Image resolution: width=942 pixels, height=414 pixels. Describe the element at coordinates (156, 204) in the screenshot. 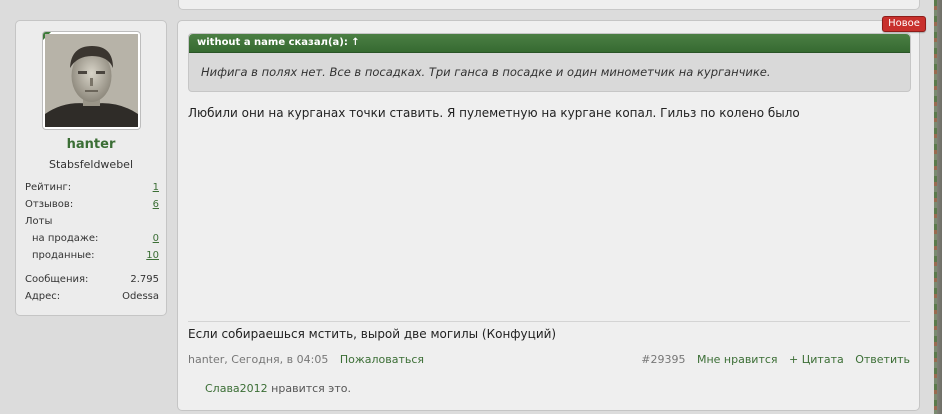

I see `stat-value-link: 6` at that location.